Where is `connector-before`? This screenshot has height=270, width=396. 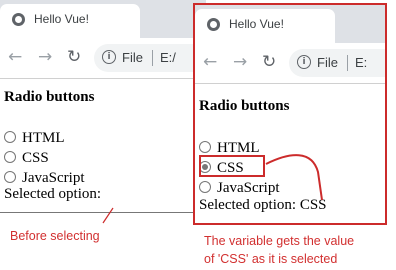 connector-before is located at coordinates (108, 215).